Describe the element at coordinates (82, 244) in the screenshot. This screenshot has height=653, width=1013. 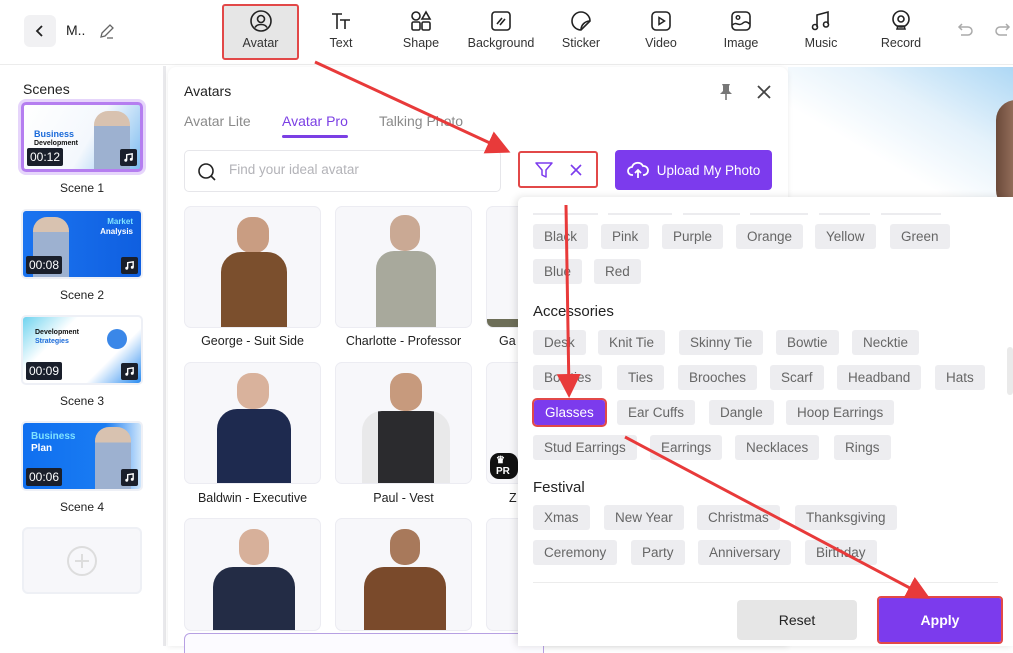
I see `scene-thumbnail-2: Market Analysis 00:08` at that location.